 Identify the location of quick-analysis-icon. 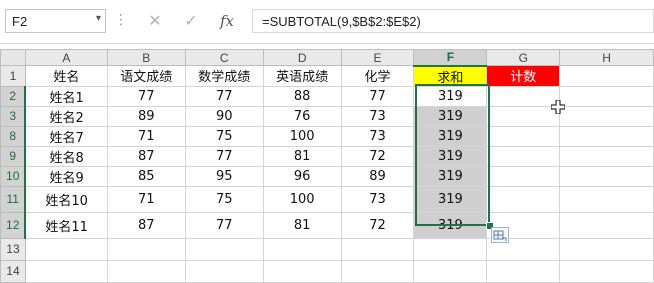
(500, 235).